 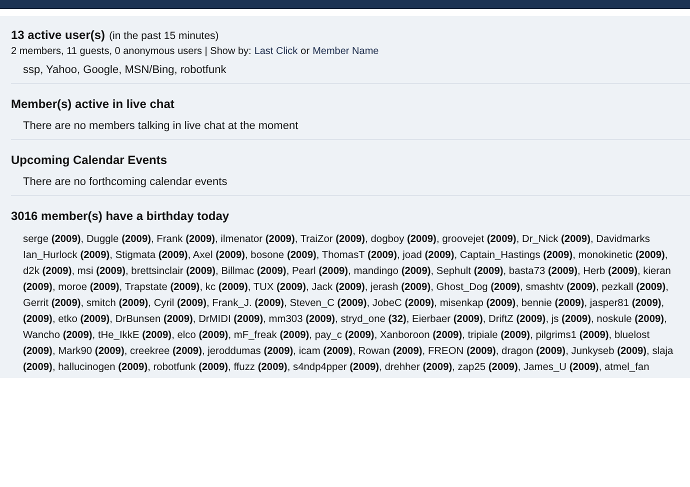 What do you see at coordinates (346, 256) in the screenshot?
I see `birthday-list-line: Ian_Hurlock (2009), Stigmata (2009), Axel (2009), bosone (2009), ThomasT (2009), joad (2009), Captain_Hastings (2009), monokinetic (2009),` at bounding box center [346, 256].